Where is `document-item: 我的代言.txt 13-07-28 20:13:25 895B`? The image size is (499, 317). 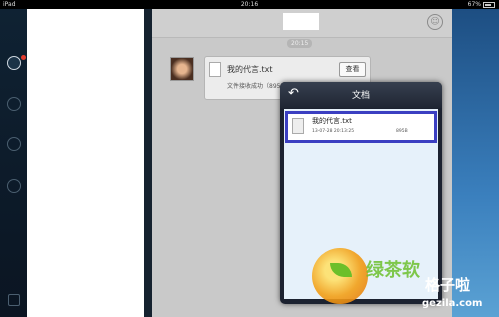
document-item: 我的代言.txt 13-07-28 20:13:25 895B is located at coordinates (361, 127).